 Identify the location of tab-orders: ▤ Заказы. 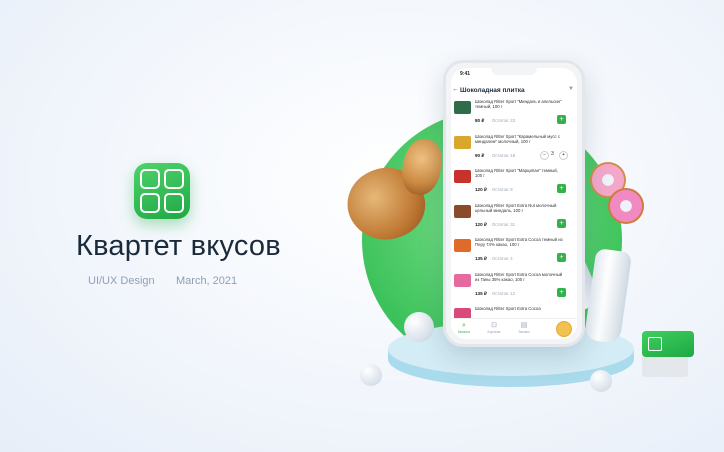
(524, 328).